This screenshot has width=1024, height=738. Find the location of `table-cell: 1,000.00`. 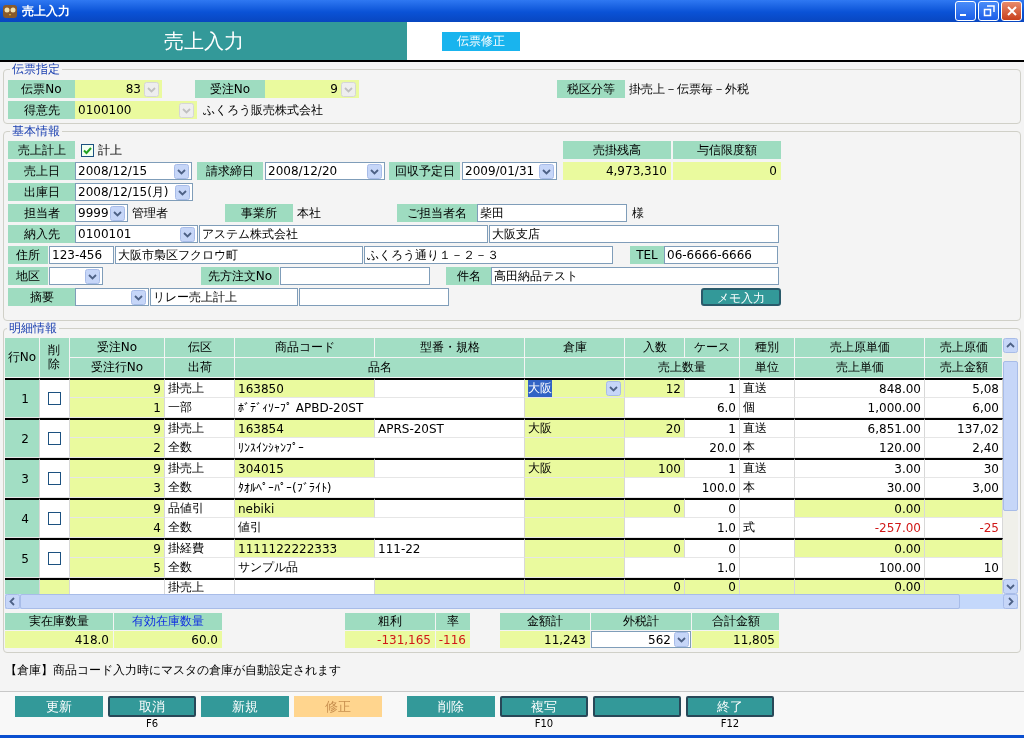

table-cell: 1,000.00 is located at coordinates (860, 408).